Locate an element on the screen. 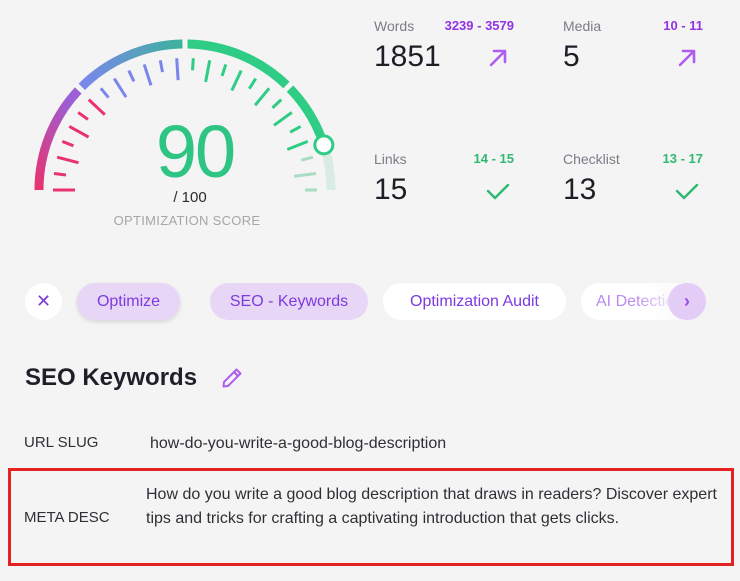  scroll-right-button: › is located at coordinates (687, 301).